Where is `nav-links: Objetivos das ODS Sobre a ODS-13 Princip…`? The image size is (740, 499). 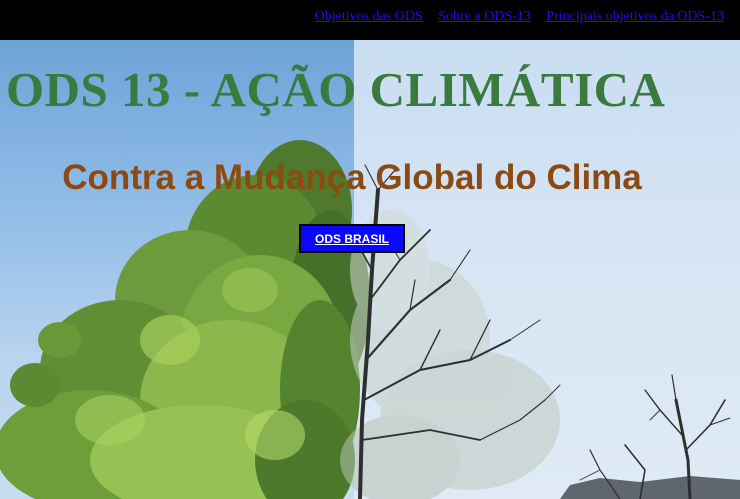
nav-links: Objetivos das ODS Sobre a ODS-13 Princip… is located at coordinates (513, 17).